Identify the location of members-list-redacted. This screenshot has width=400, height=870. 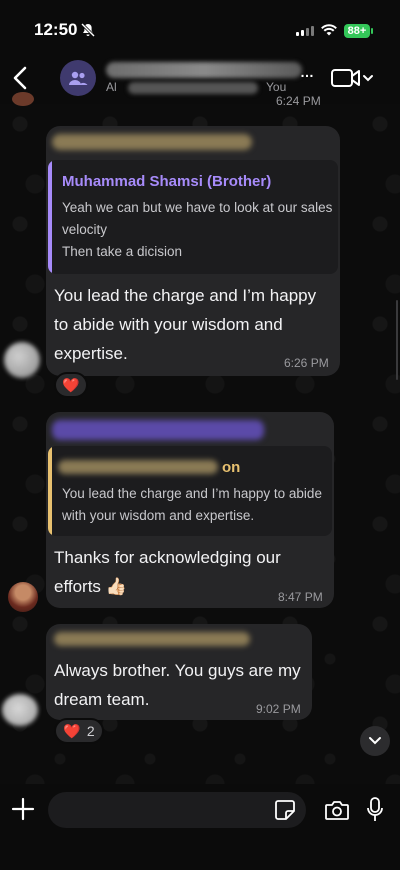
(193, 88).